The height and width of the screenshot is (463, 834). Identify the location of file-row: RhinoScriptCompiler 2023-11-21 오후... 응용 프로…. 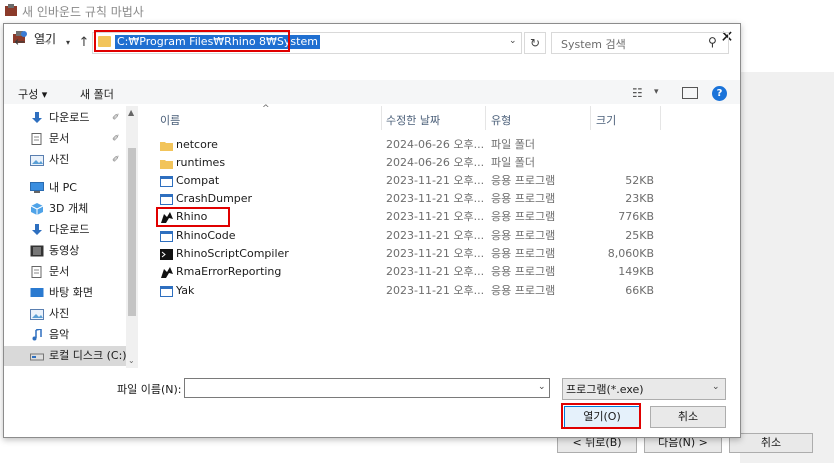
(406, 254).